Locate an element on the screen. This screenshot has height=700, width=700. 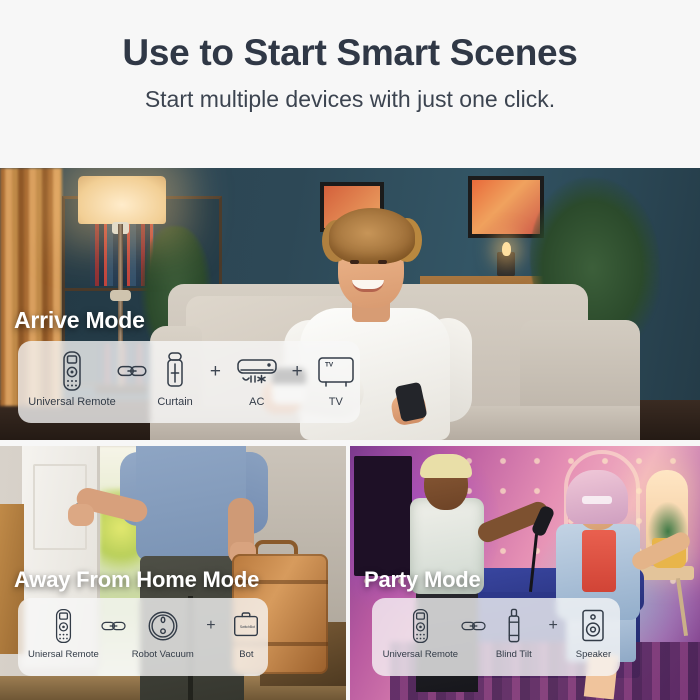
scene-label-away-from-home-mode: Away From Home Mode is located at coordinates (137, 579).